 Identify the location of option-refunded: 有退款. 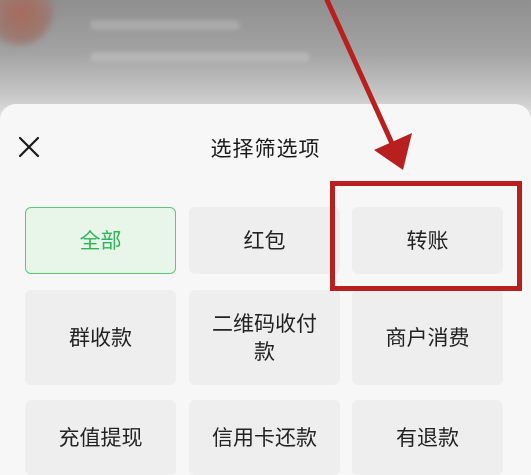
(427, 437).